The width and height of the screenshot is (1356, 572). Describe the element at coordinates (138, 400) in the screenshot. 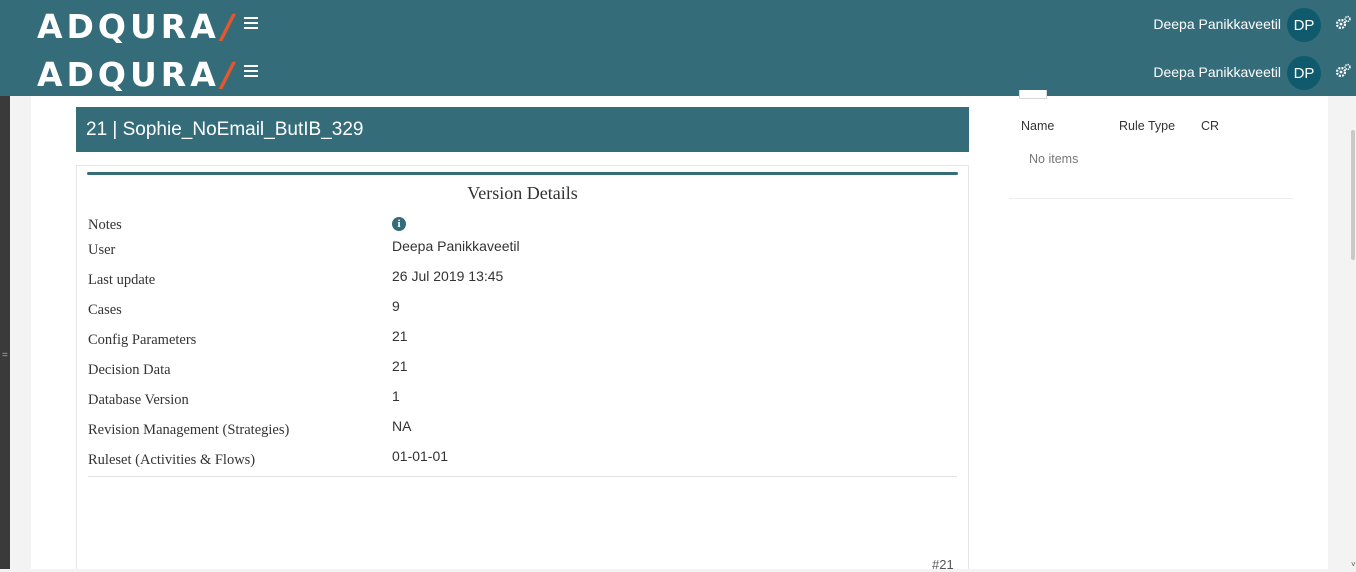

I see `details-label: Database Version` at that location.